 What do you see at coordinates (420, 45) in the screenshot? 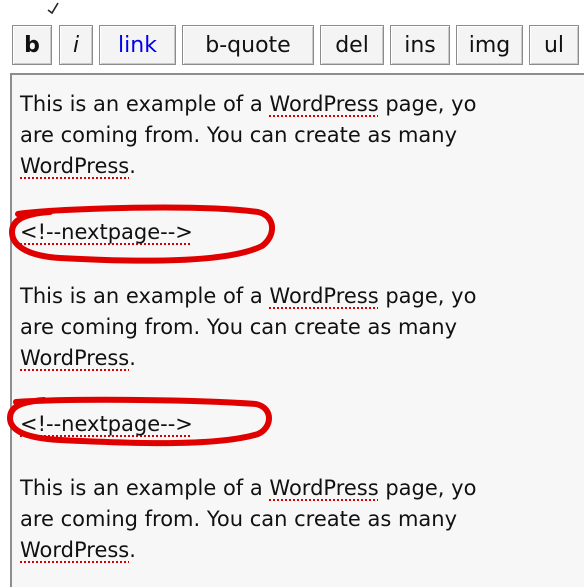
I see `ins-button: ins` at bounding box center [420, 45].